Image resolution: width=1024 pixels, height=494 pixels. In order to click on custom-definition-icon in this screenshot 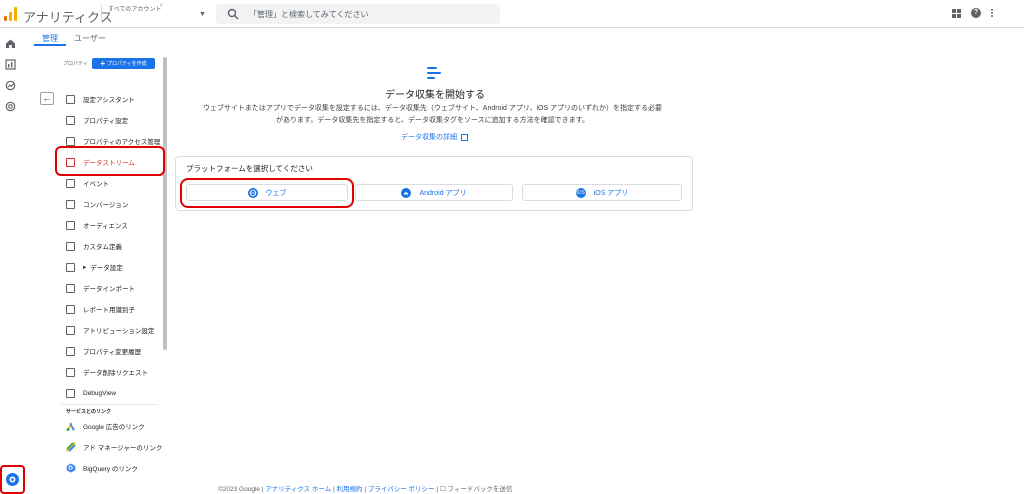, I will do `click(70, 246)`.